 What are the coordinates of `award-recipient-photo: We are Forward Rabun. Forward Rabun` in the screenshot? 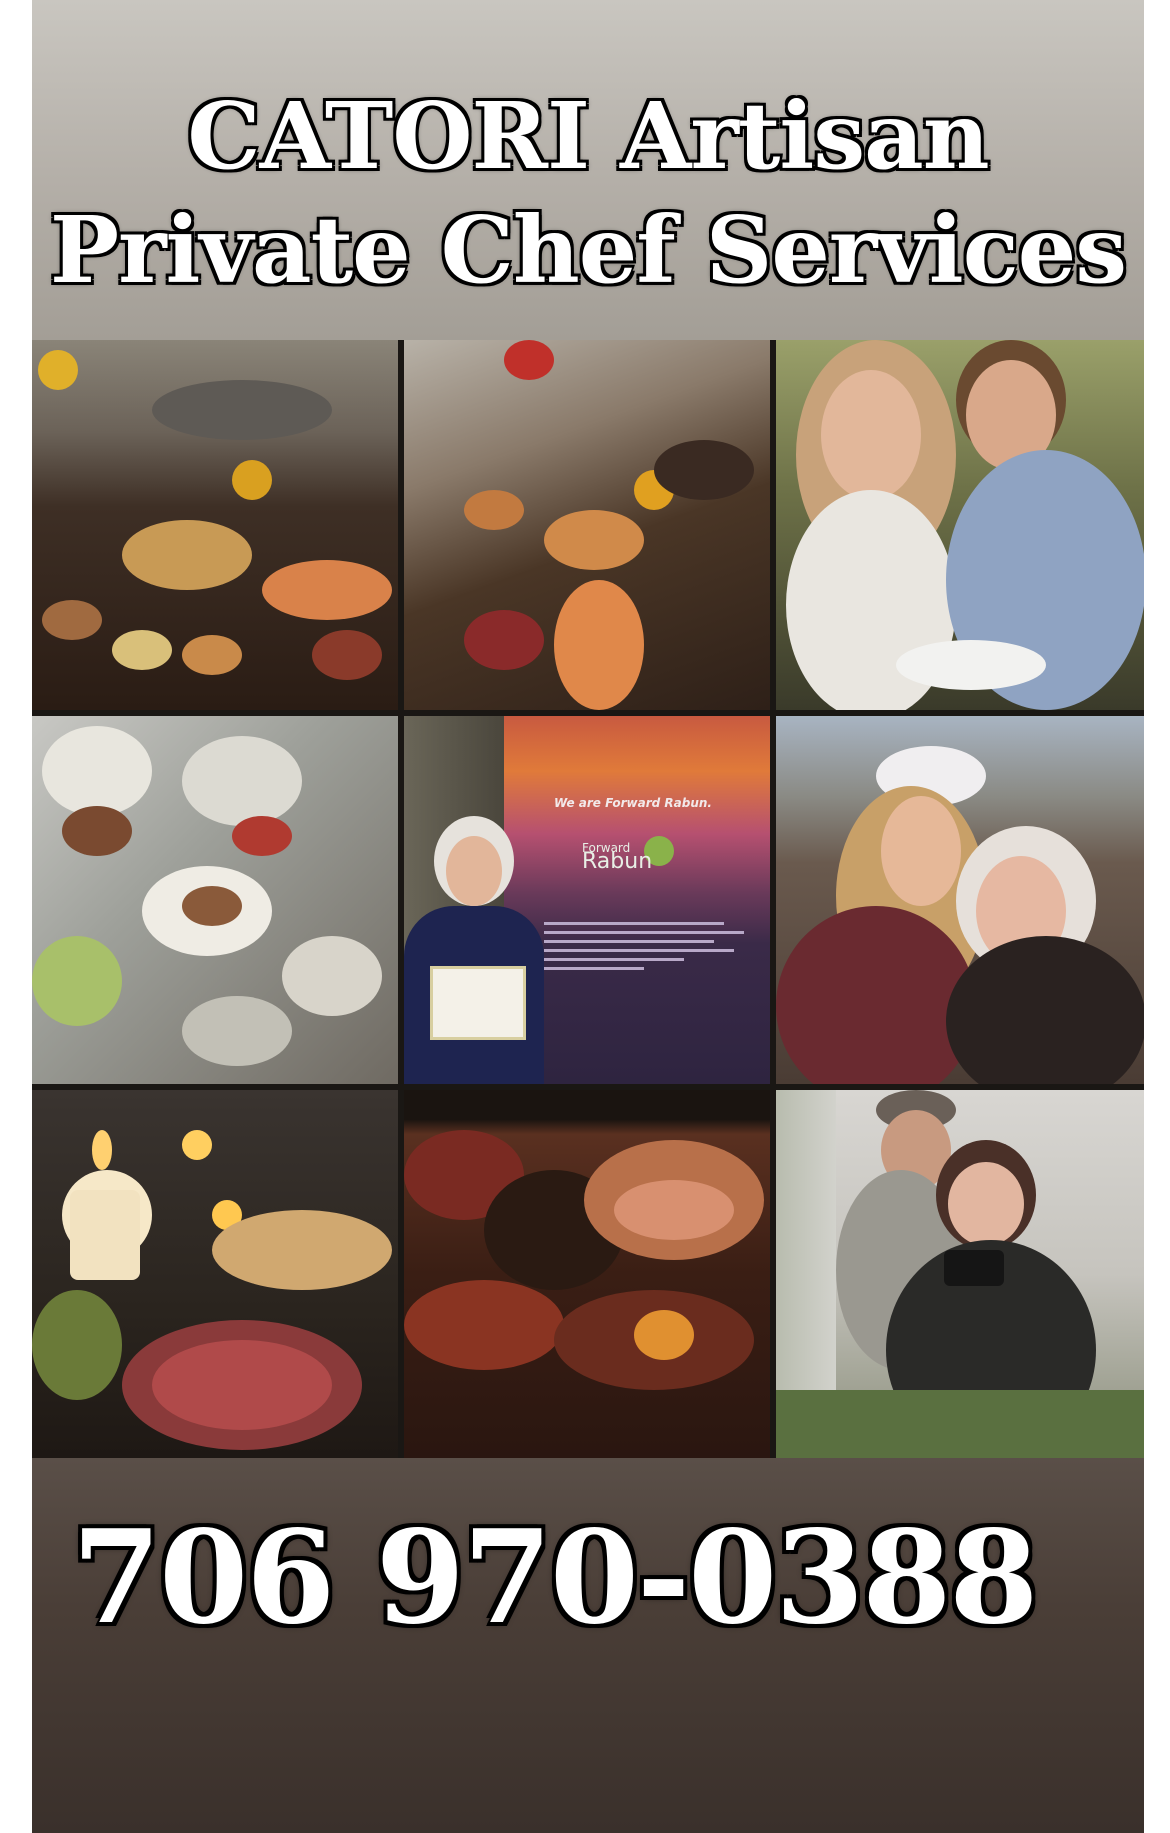 It's located at (587, 900).